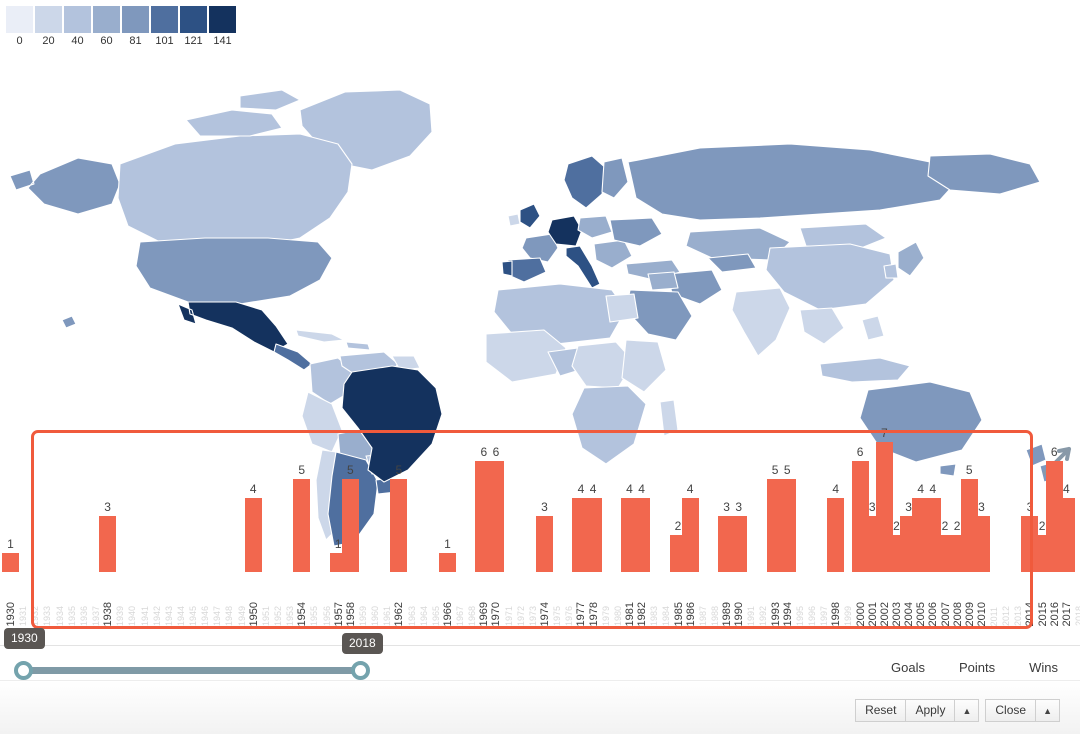 The image size is (1080, 734). I want to click on legend-label: 81, so click(135, 41).